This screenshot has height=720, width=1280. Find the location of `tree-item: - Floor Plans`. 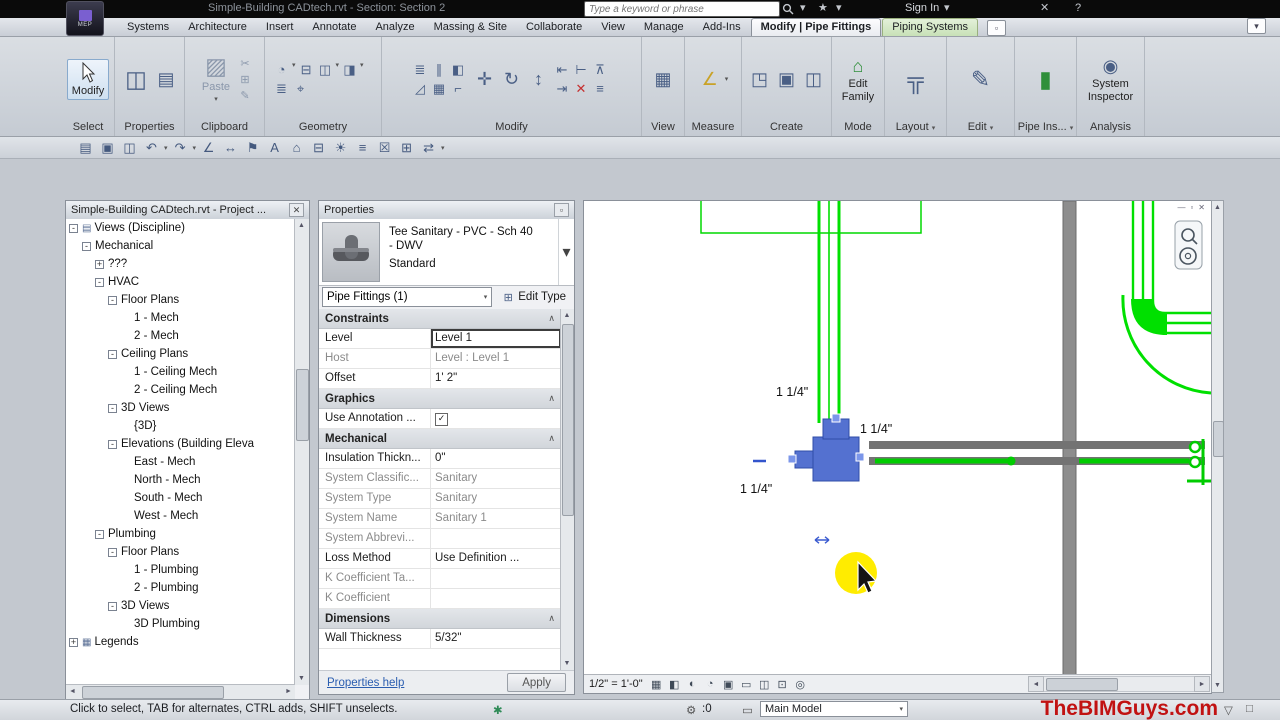

tree-item: - Floor Plans is located at coordinates (180, 300).